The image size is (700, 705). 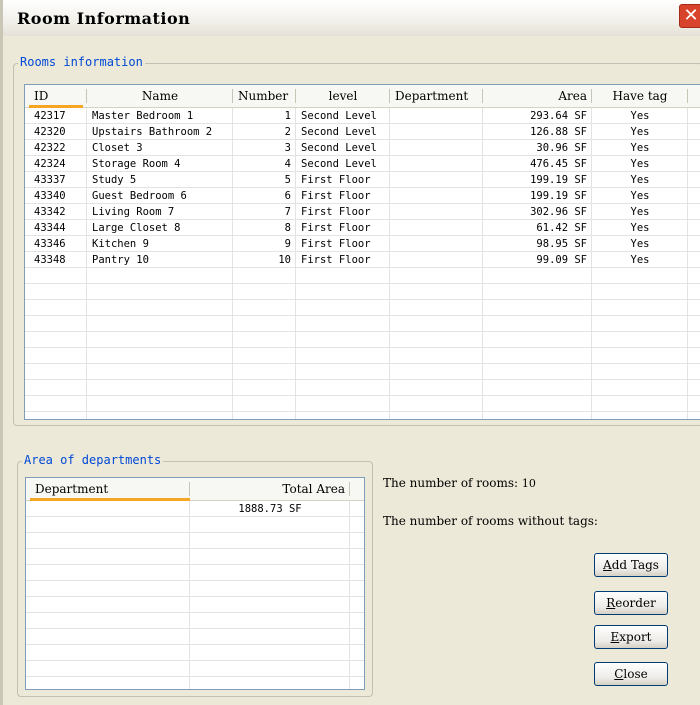 What do you see at coordinates (561, 148) in the screenshot?
I see `room-cell: 30.96 SF` at bounding box center [561, 148].